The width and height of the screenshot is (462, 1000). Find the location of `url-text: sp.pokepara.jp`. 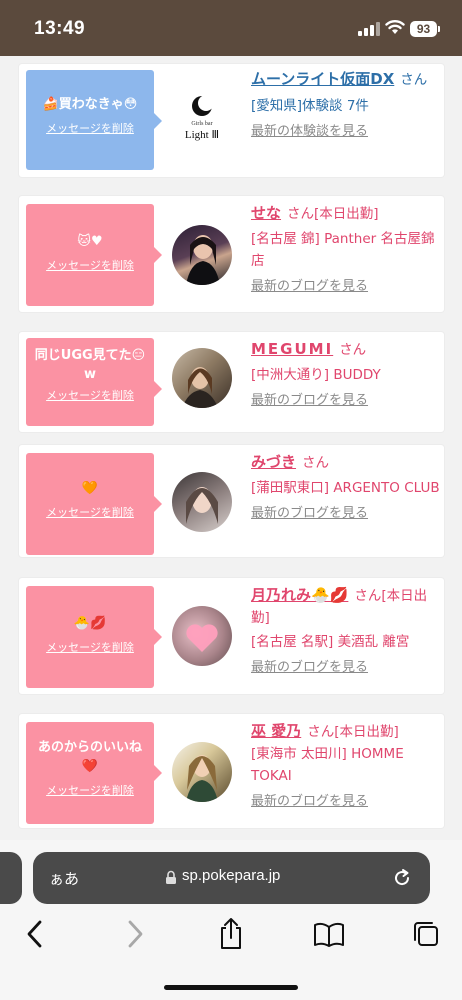

url-text: sp.pokepara.jp is located at coordinates (231, 875).